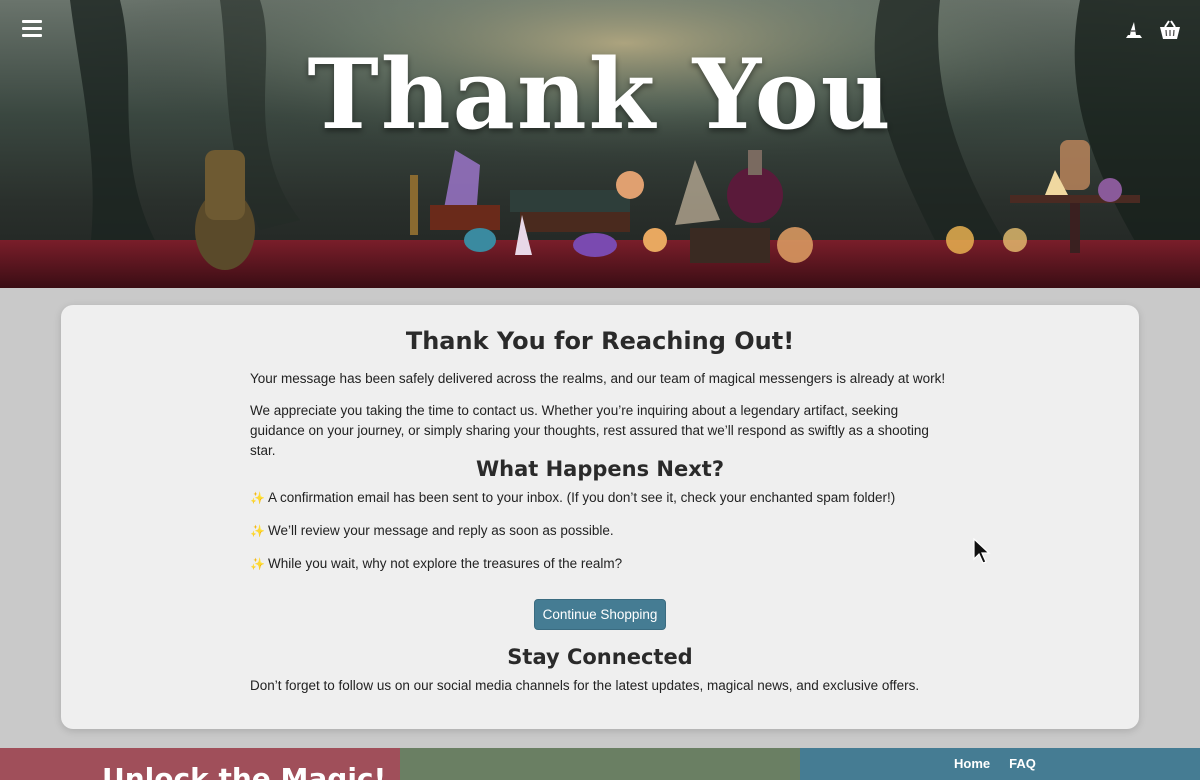  What do you see at coordinates (972, 763) in the screenshot?
I see `footer-link-home: Home` at bounding box center [972, 763].